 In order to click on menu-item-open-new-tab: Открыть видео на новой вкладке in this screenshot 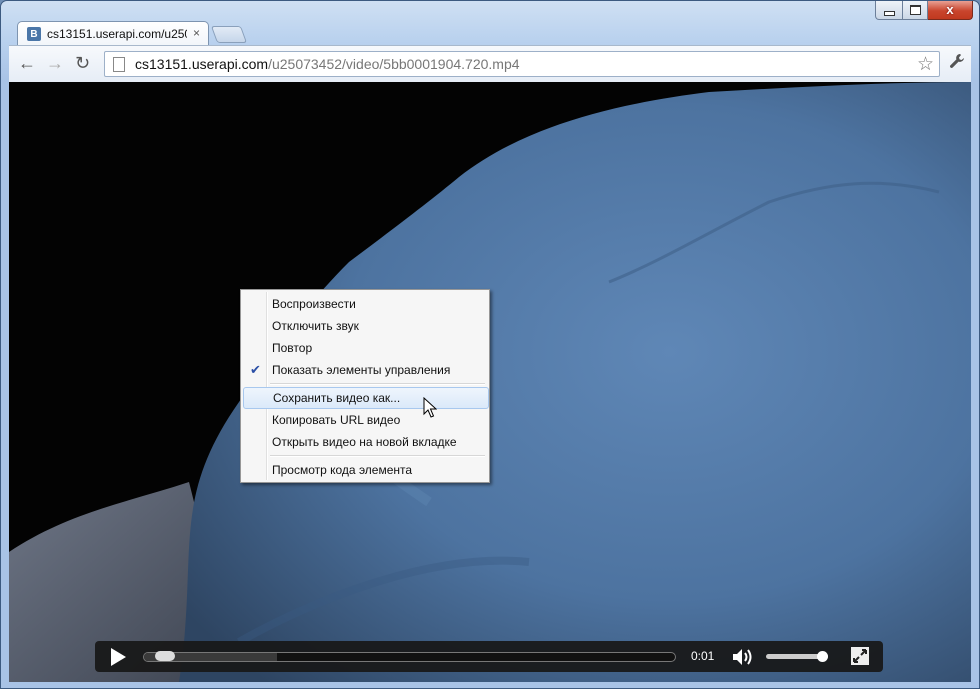, I will do `click(365, 442)`.